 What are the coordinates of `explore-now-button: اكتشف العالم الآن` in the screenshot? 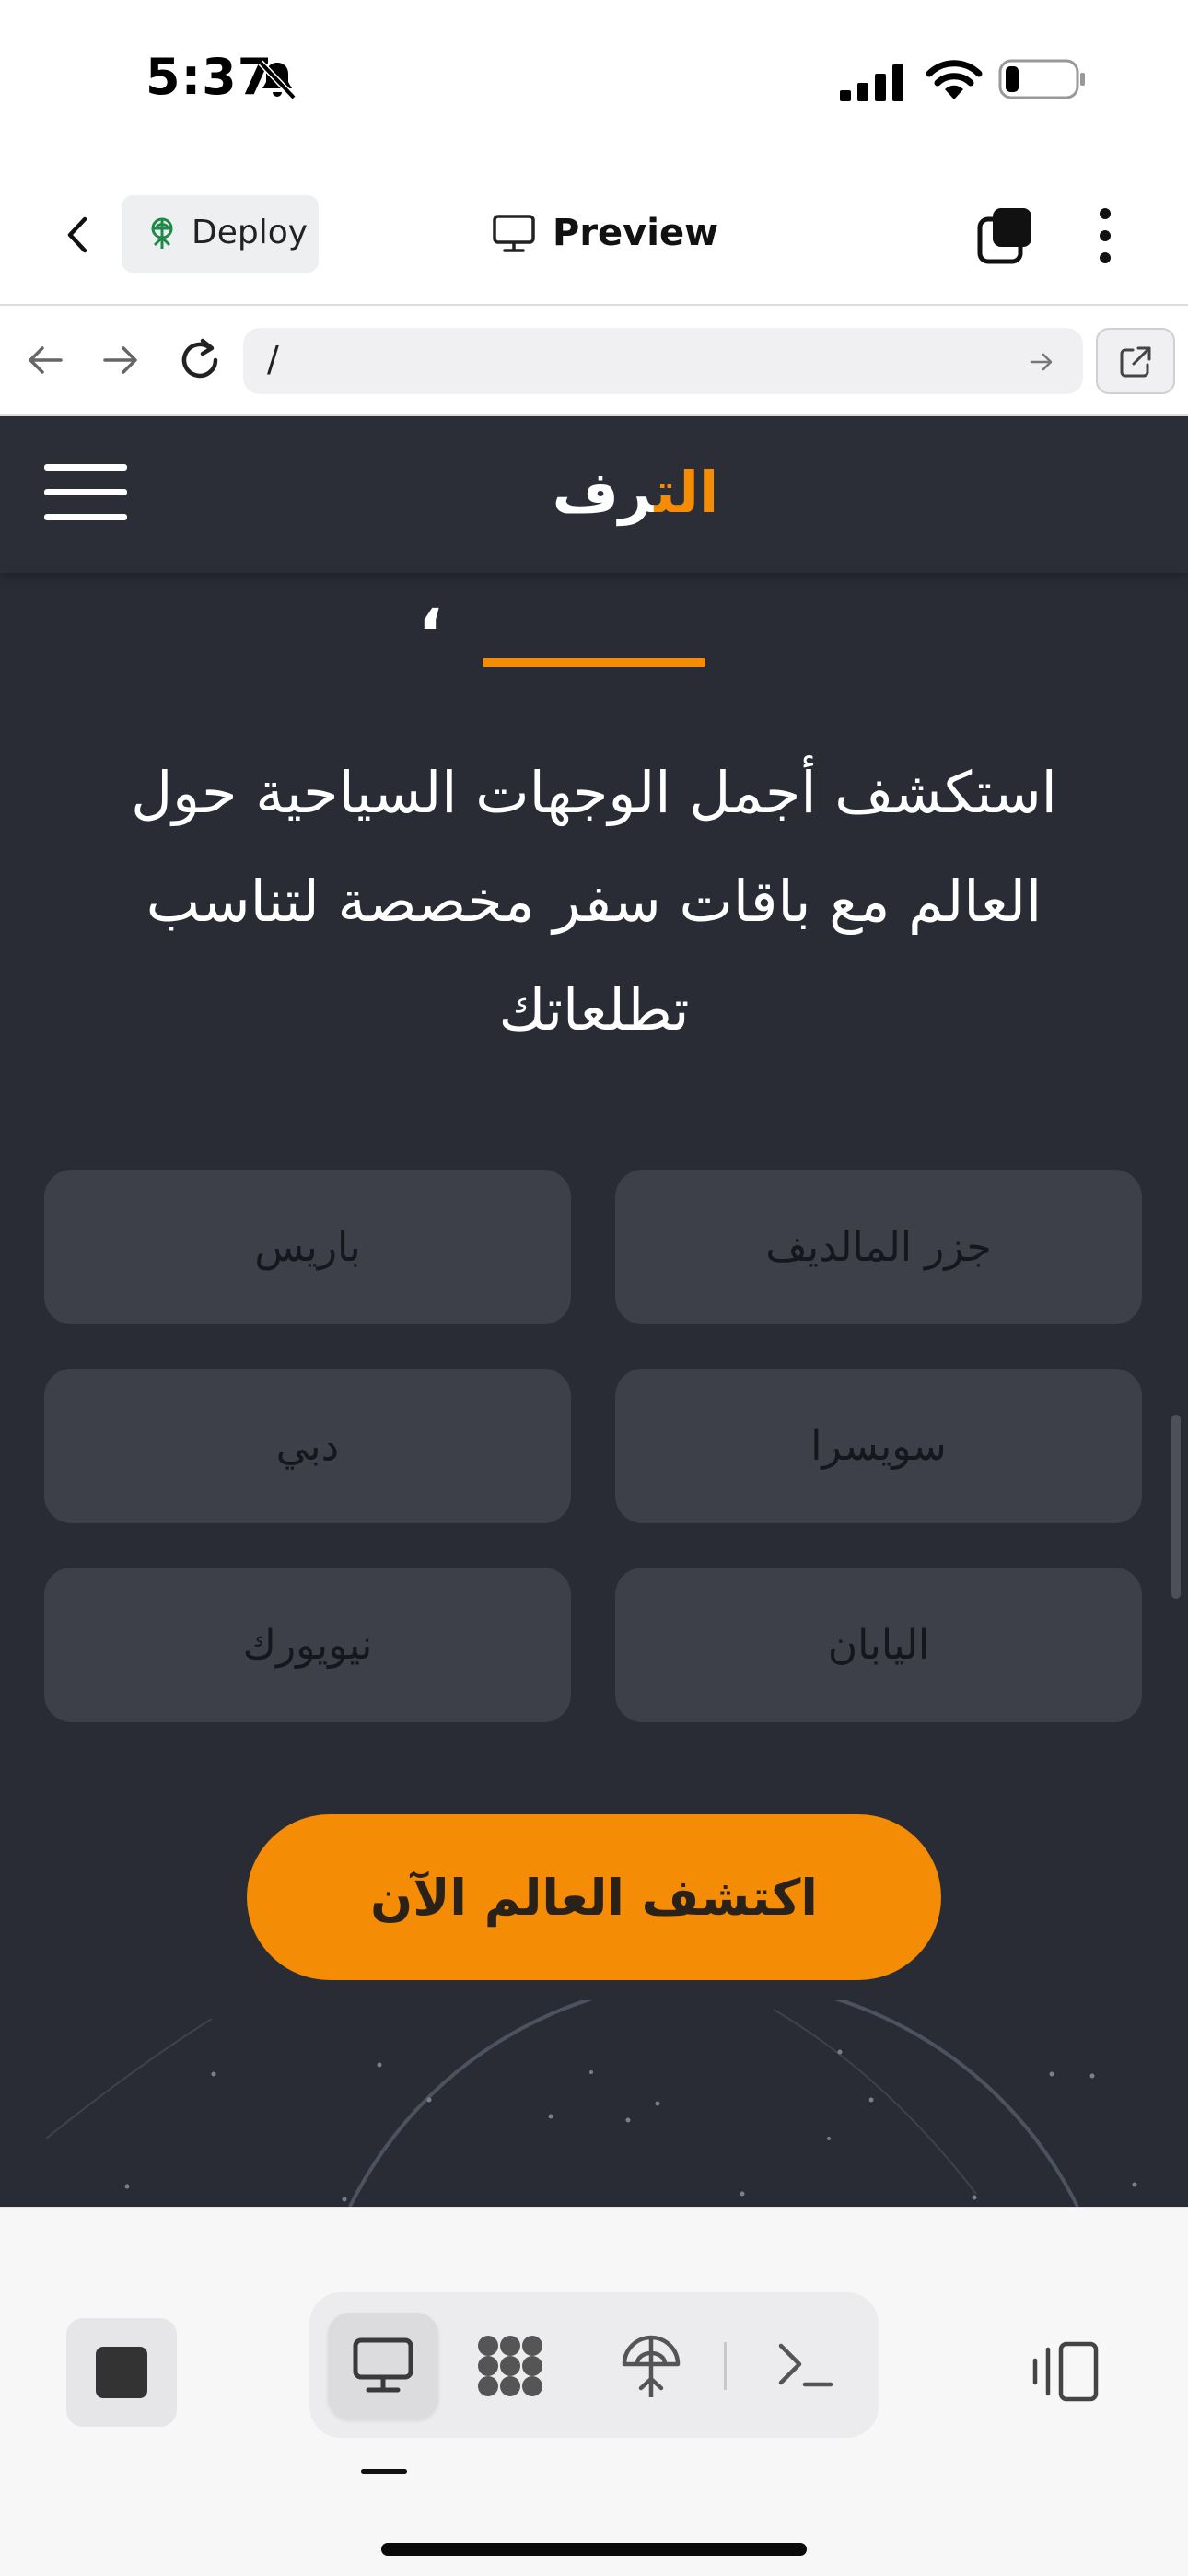 It's located at (594, 1897).